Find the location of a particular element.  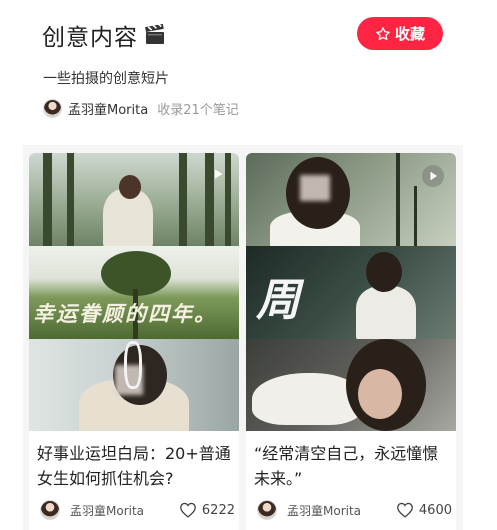

page-title: 创意内容 is located at coordinates (90, 38).